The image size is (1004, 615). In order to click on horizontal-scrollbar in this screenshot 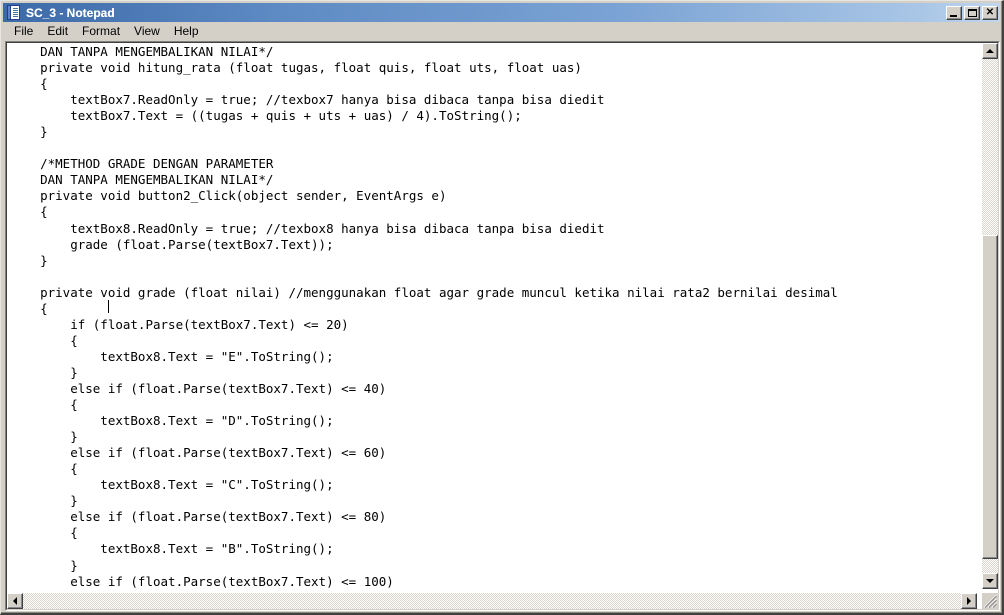, I will do `click(492, 601)`.